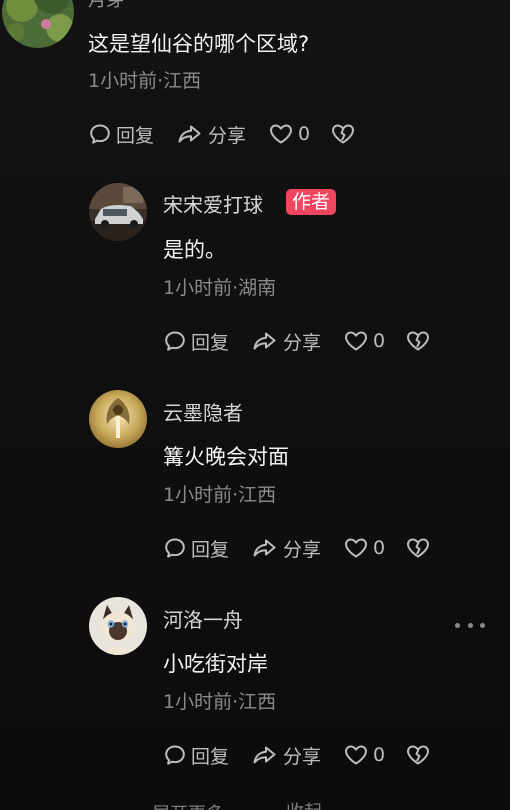 The image size is (510, 810). What do you see at coordinates (304, 804) in the screenshot?
I see `collapse-link: 收起` at bounding box center [304, 804].